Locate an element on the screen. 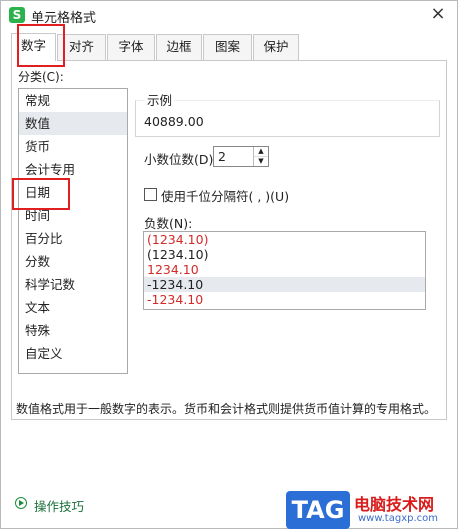 Image resolution: width=458 pixels, height=529 pixels. sample-label: 示例 is located at coordinates (160, 99).